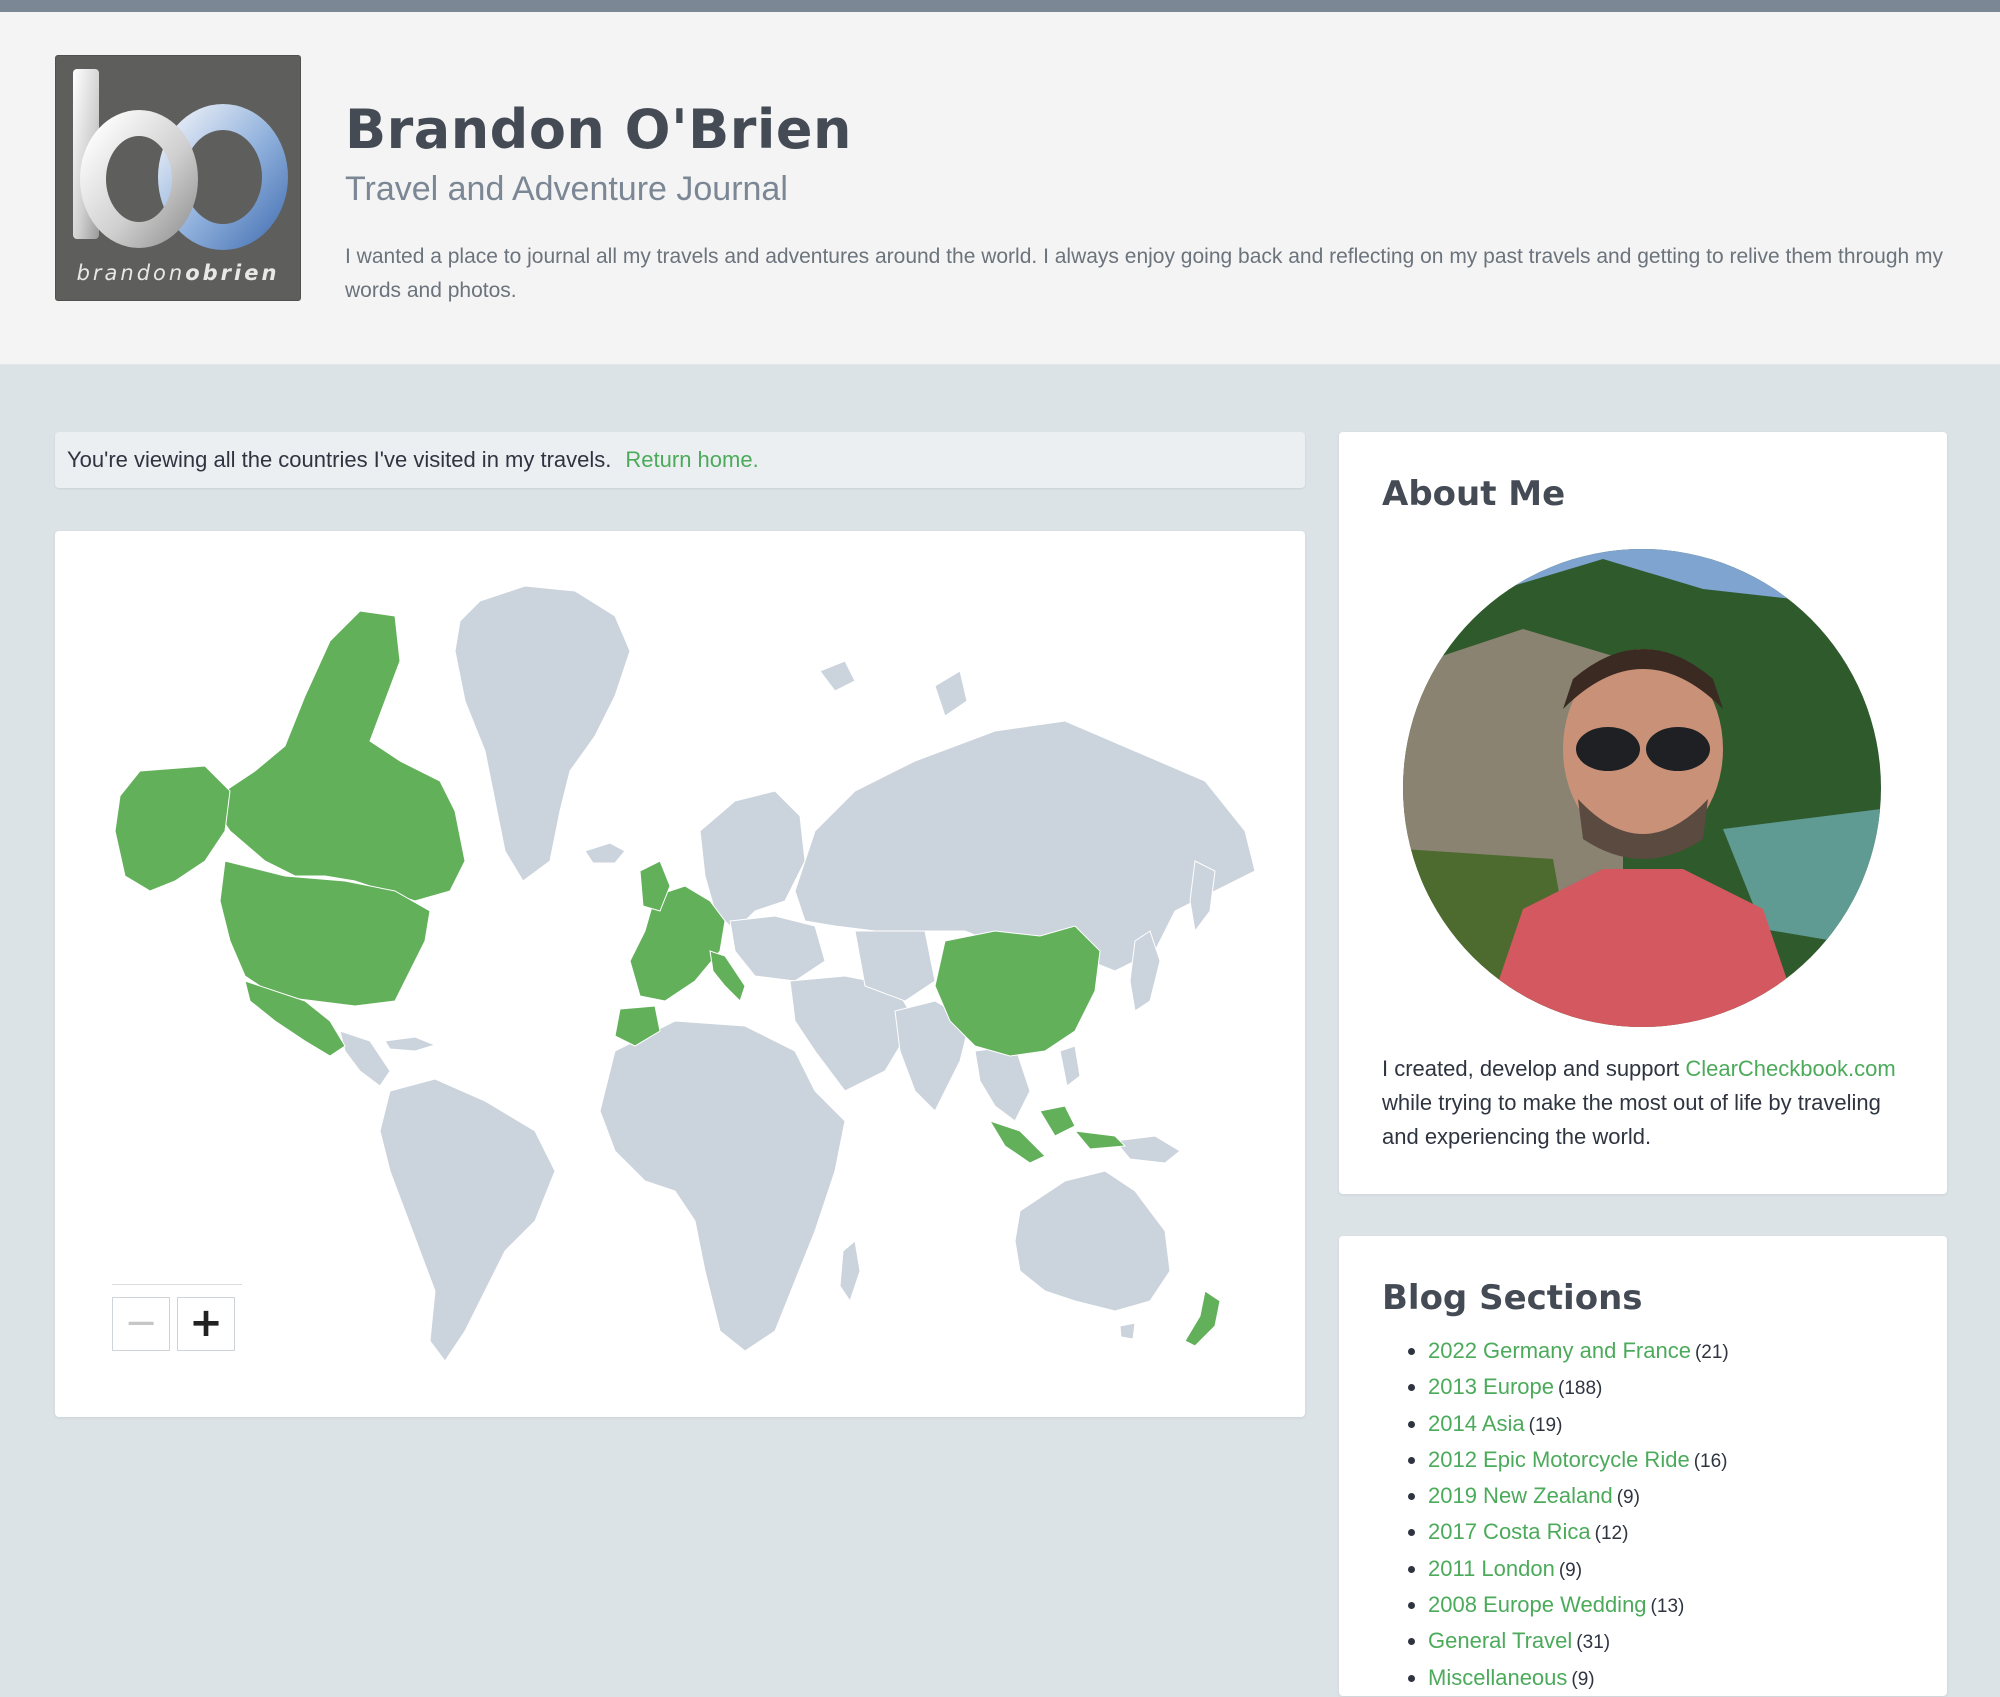 The width and height of the screenshot is (2000, 1697). Describe the element at coordinates (178, 273) in the screenshot. I see `logo-caption: brandonobrien` at that location.